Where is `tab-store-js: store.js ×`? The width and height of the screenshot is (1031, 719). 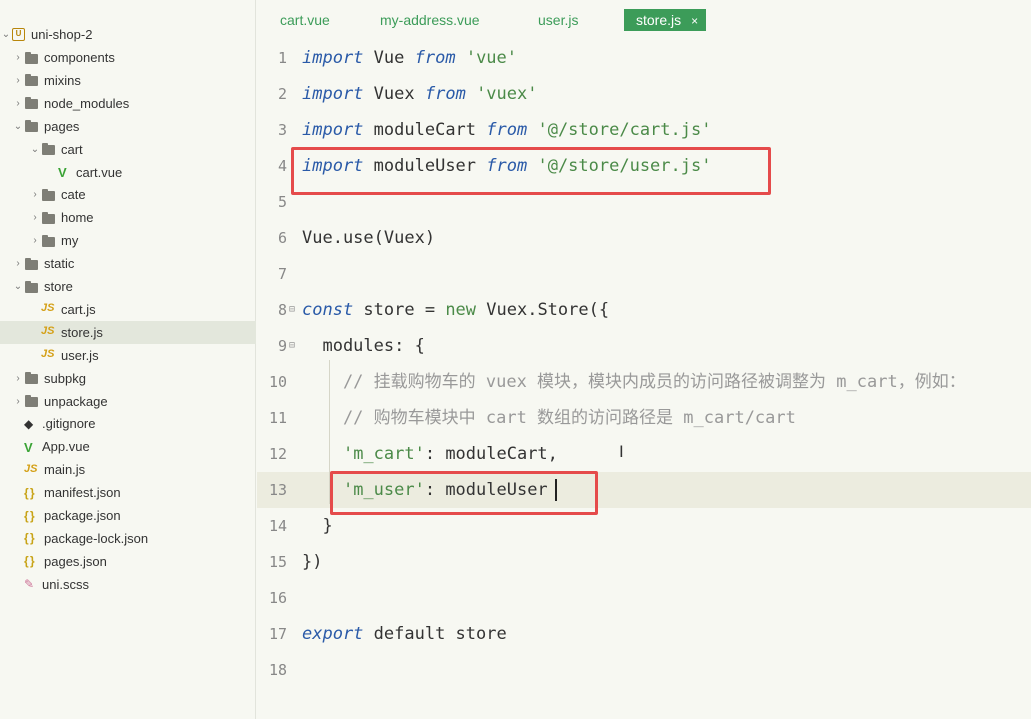 tab-store-js: store.js × is located at coordinates (665, 20).